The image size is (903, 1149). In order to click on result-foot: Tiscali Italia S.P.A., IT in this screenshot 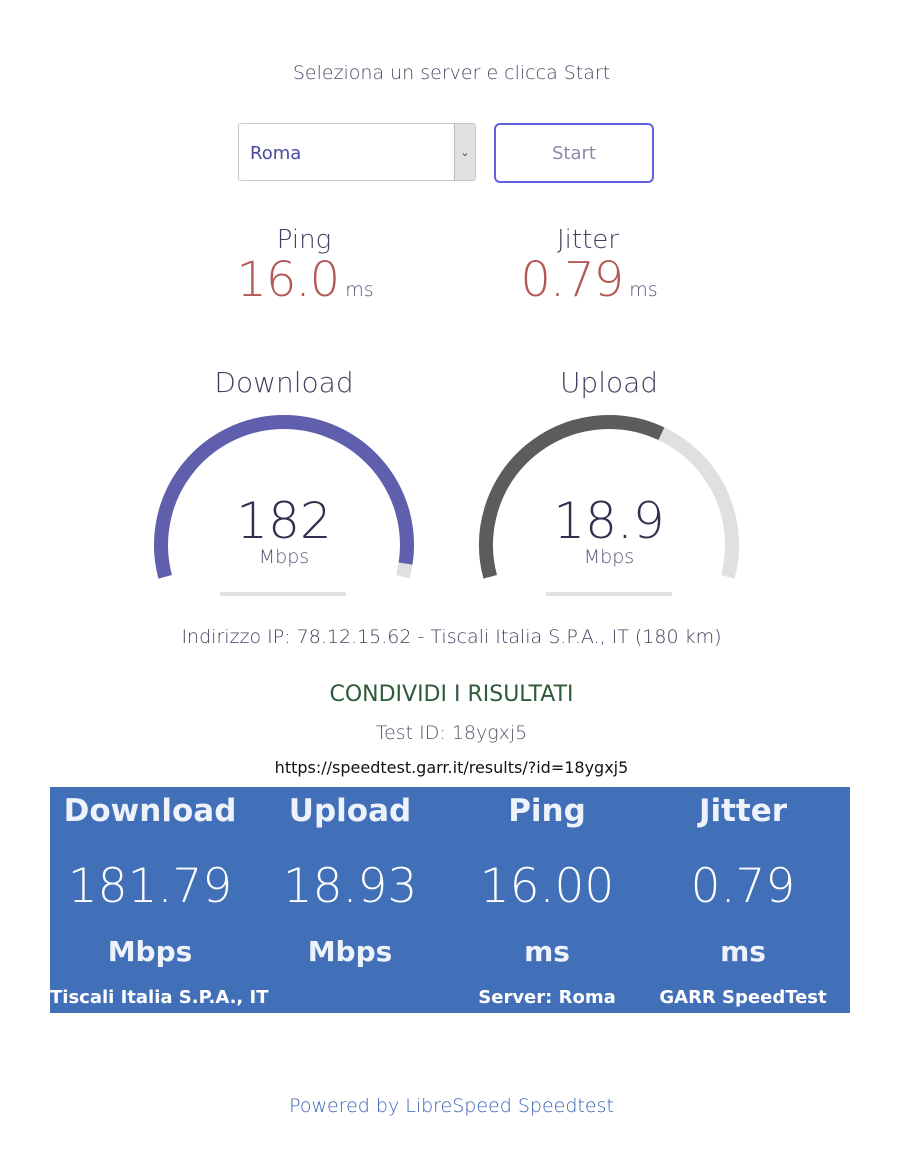, I will do `click(159, 997)`.